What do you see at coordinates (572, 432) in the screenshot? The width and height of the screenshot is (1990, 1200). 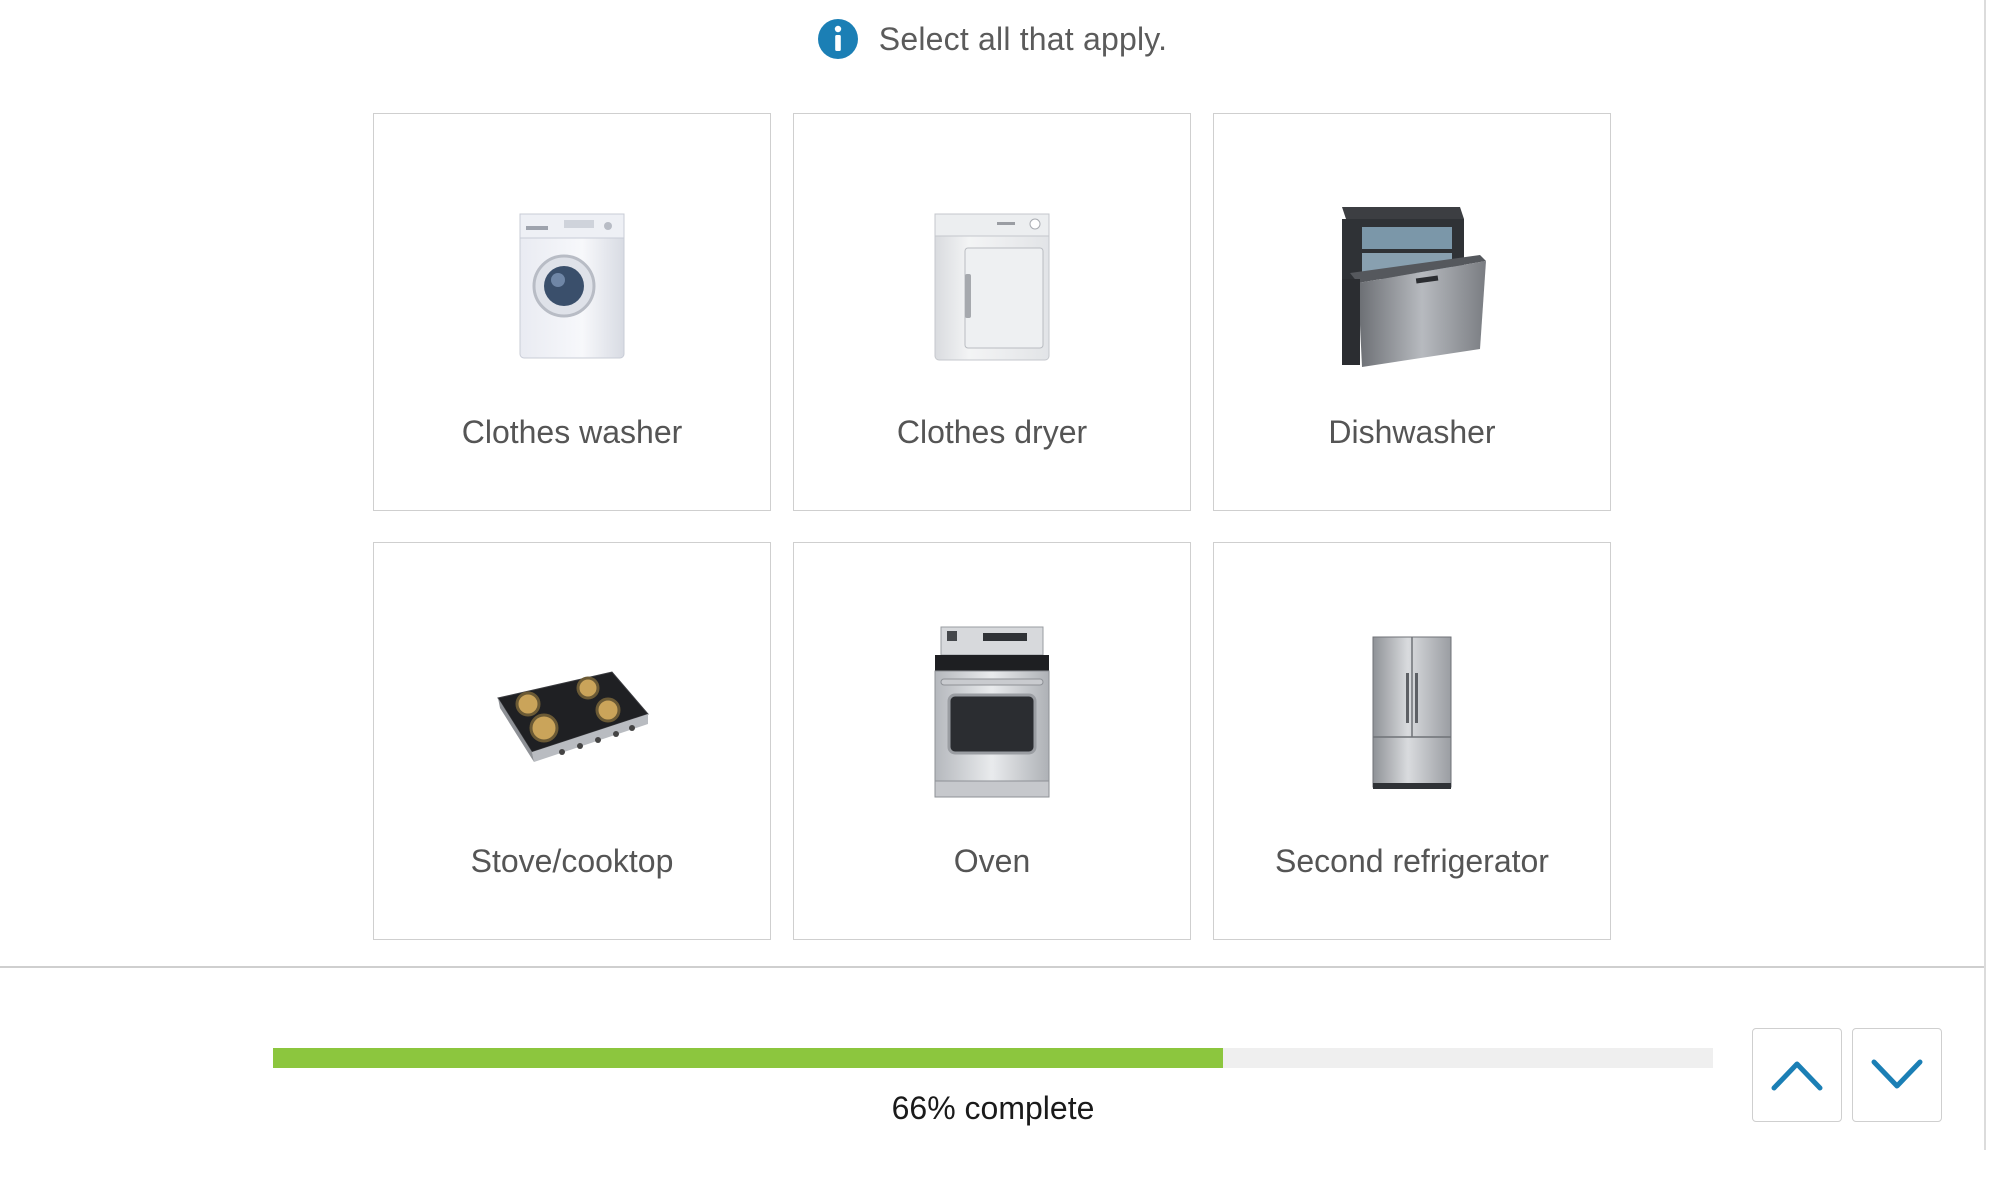 I see `option-label: Clothes washer` at bounding box center [572, 432].